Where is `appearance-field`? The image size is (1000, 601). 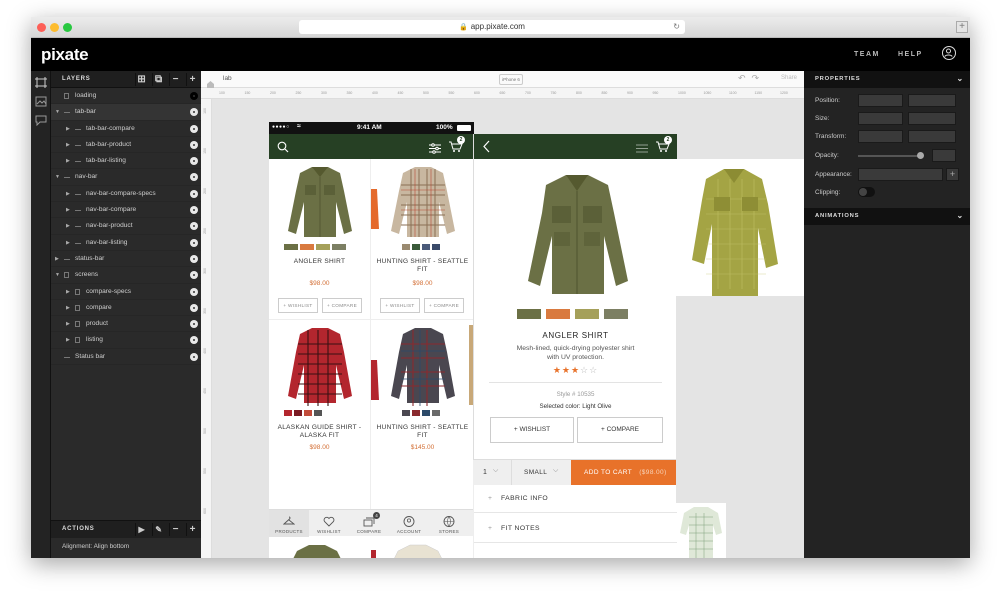
appearance-field is located at coordinates (900, 174).